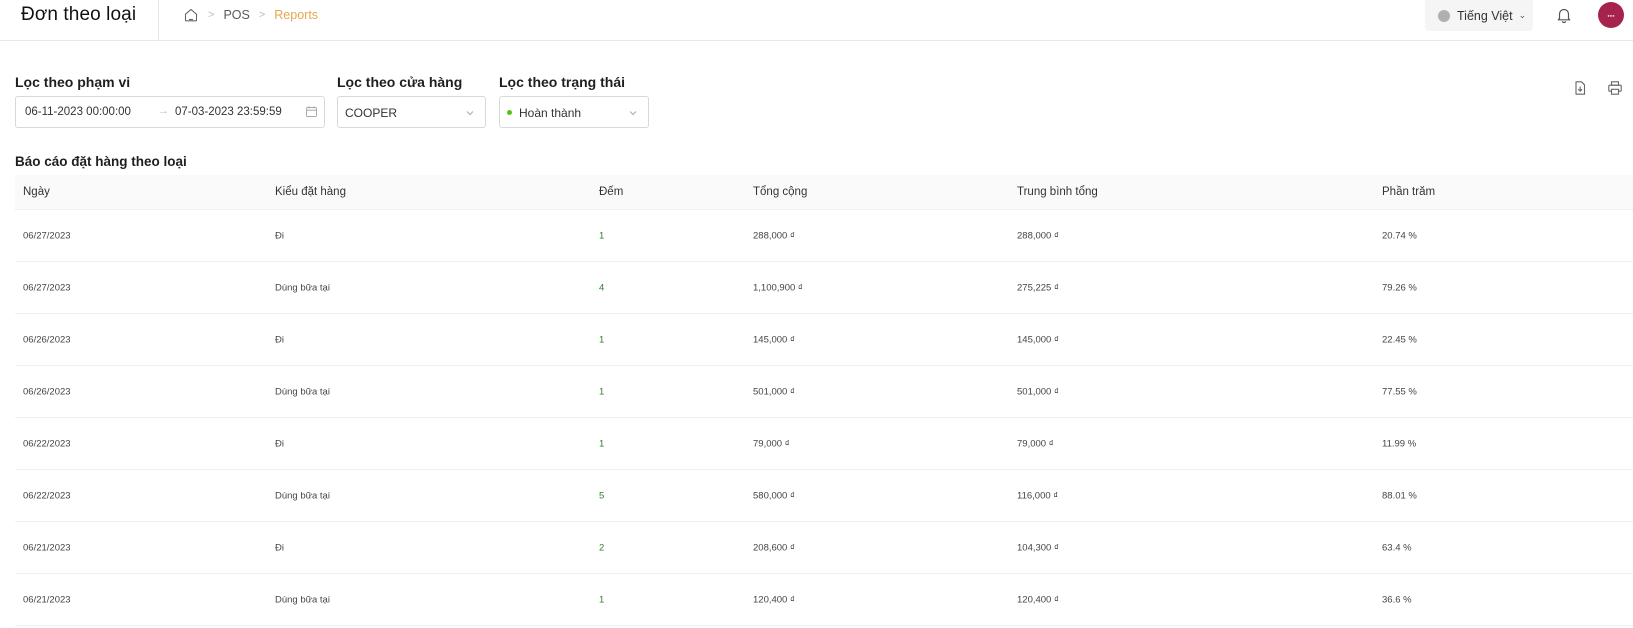  Describe the element at coordinates (1409, 192) in the screenshot. I see `column-header-percent: Phần trăm` at that location.